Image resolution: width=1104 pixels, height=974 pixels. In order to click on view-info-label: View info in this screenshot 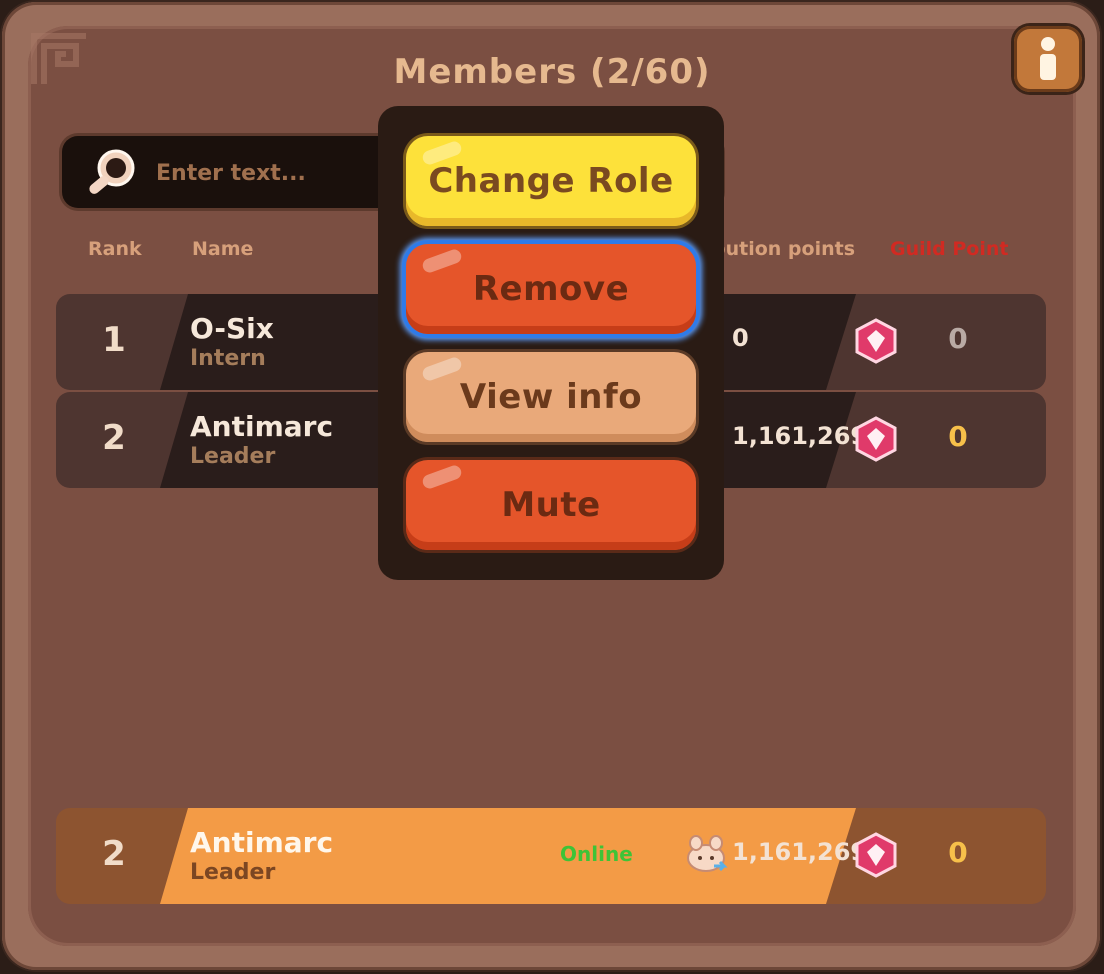, I will do `click(551, 397)`.